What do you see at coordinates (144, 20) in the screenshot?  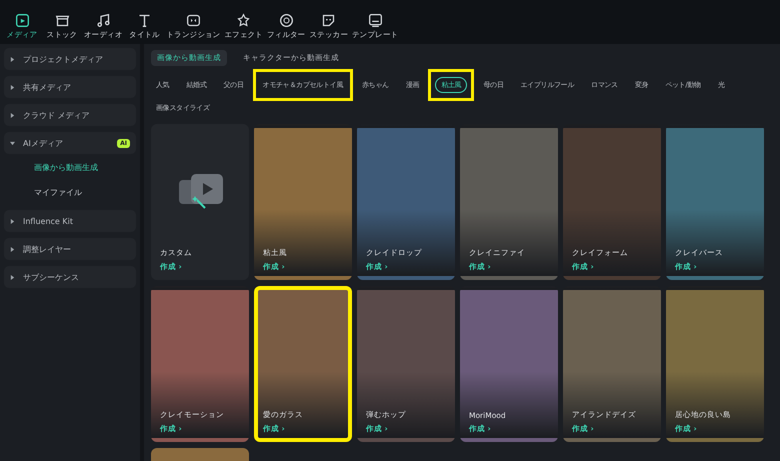 I see `text-icon` at bounding box center [144, 20].